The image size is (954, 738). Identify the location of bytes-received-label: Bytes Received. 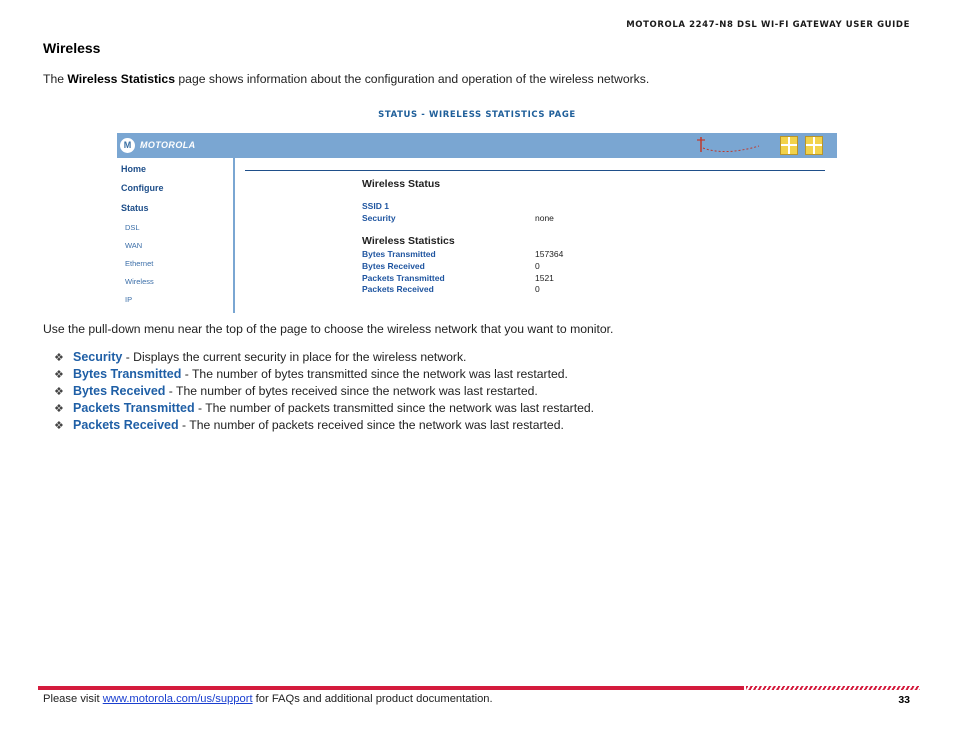
(393, 266).